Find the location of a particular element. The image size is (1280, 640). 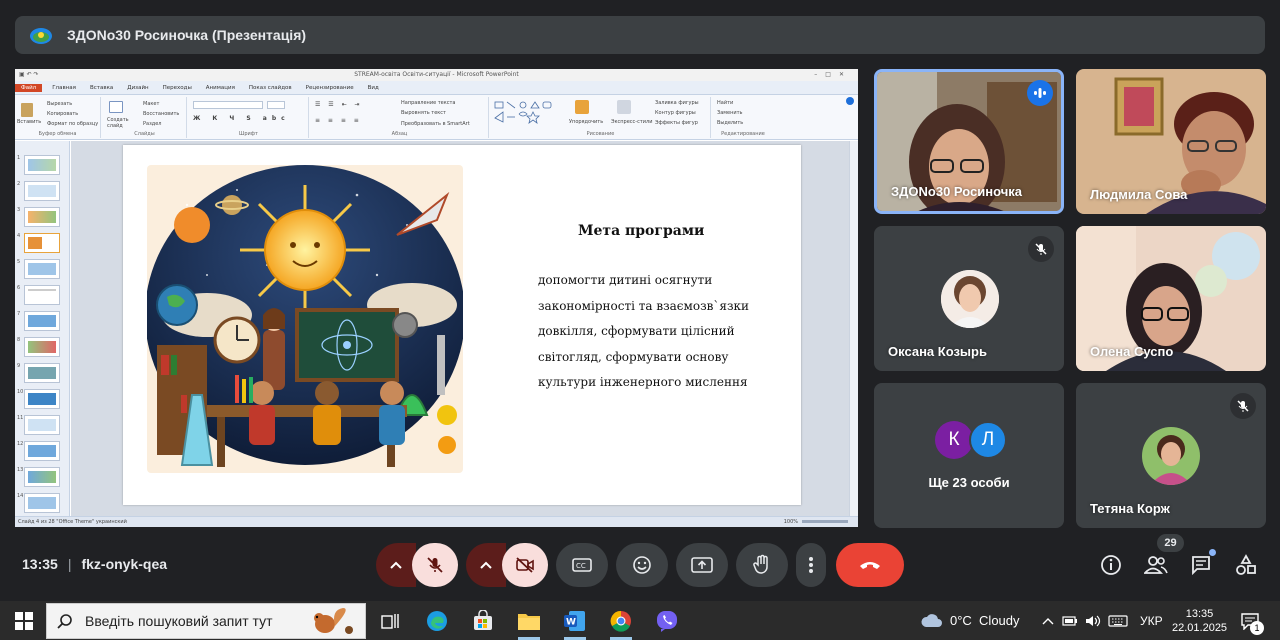

participant-tile: Тетяна Корж is located at coordinates (1171, 455).